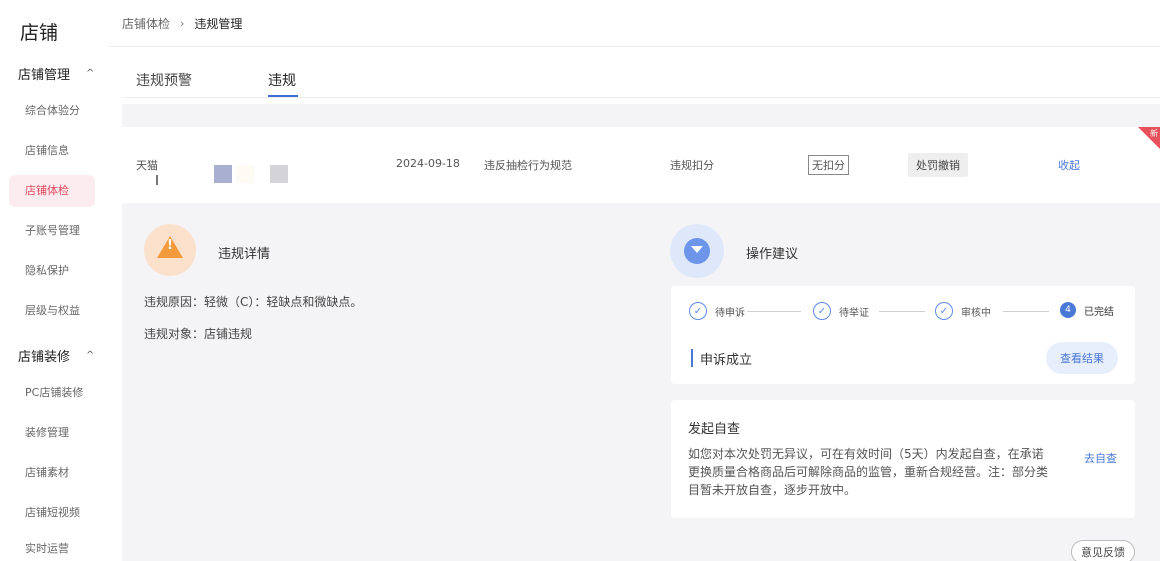 The image size is (1160, 561). What do you see at coordinates (244, 254) in the screenshot?
I see `detail-title: 违规详情` at bounding box center [244, 254].